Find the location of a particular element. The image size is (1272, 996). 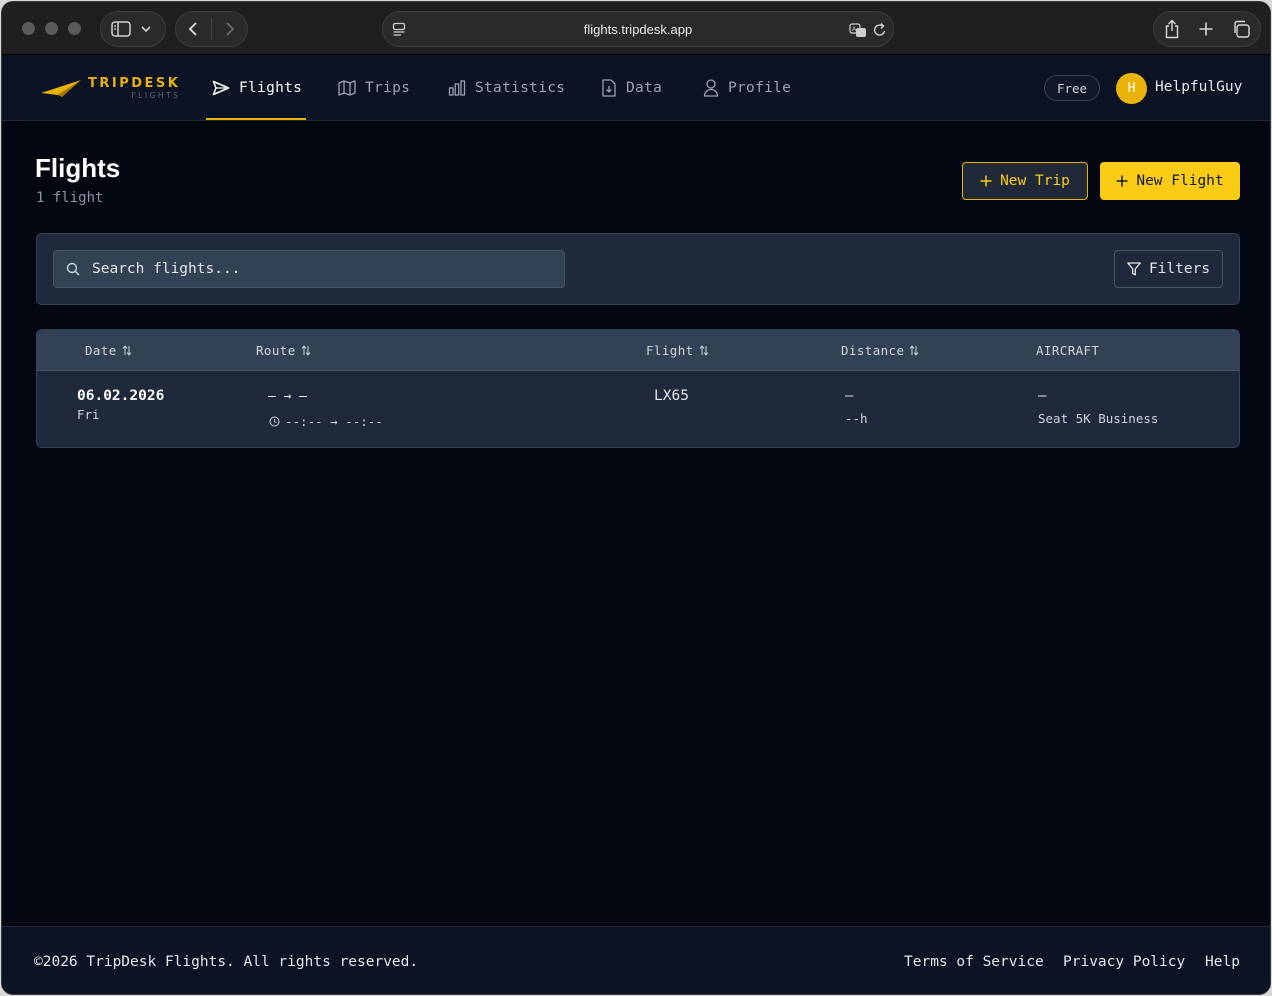

flight-header-label: Flight is located at coordinates (670, 350).